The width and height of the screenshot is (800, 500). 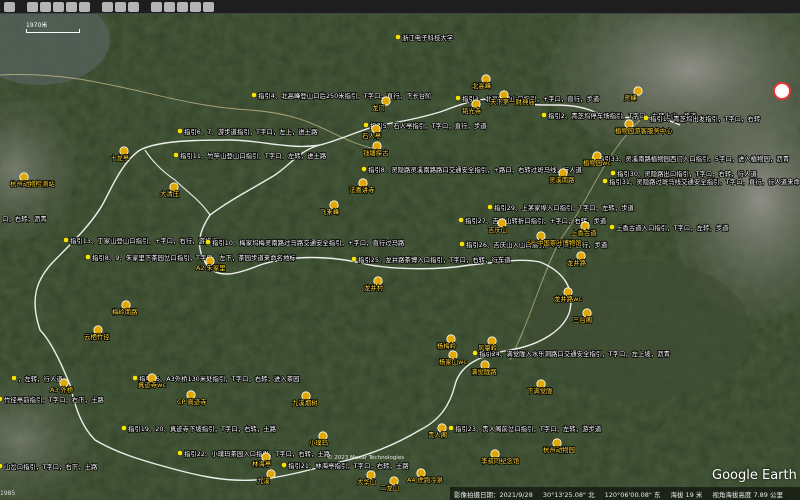 What do you see at coordinates (362, 189) in the screenshot?
I see `poi-label: 法喜讲寺` at bounding box center [362, 189].